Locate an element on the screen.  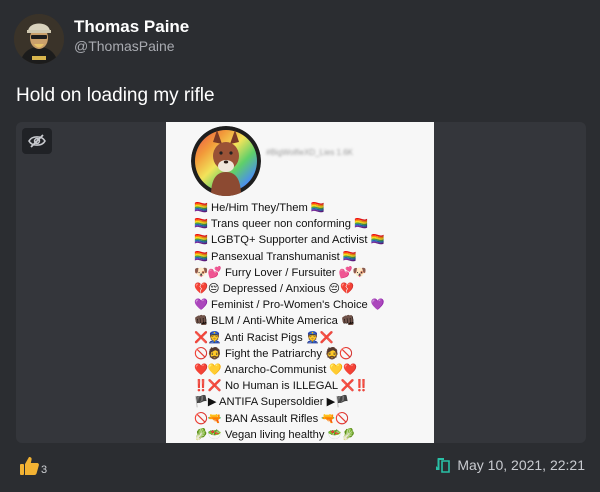
bio-line: 🏳️‍🌈 He/Him They/Them 🏳️‍🌈 is located at coordinates (259, 208).